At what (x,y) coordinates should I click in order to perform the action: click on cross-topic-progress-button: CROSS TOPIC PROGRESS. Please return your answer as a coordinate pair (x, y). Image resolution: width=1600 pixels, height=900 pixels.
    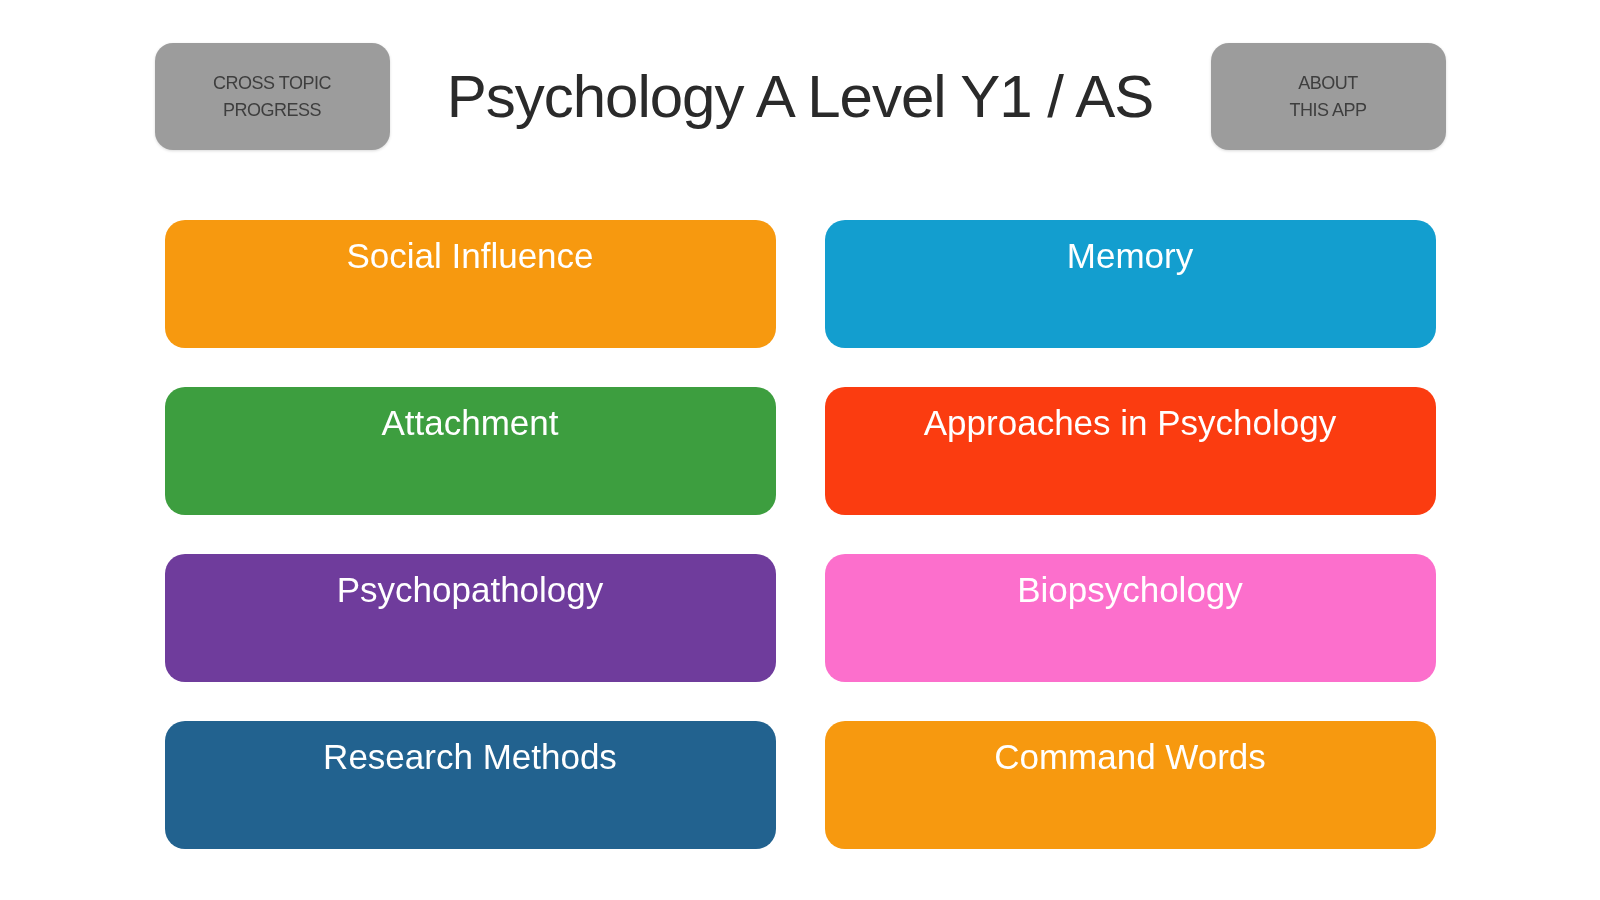
    Looking at the image, I should click on (272, 96).